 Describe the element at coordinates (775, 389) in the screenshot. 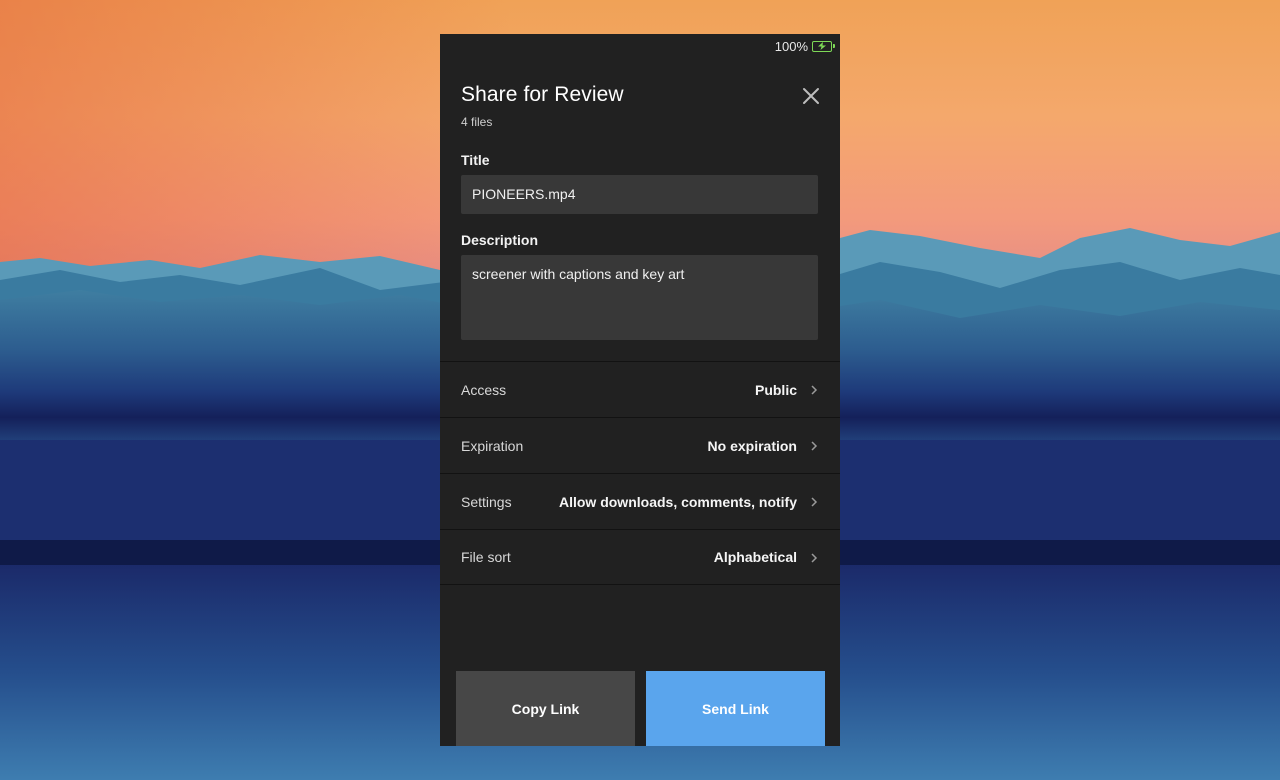

I see `option-value: Public` at that location.